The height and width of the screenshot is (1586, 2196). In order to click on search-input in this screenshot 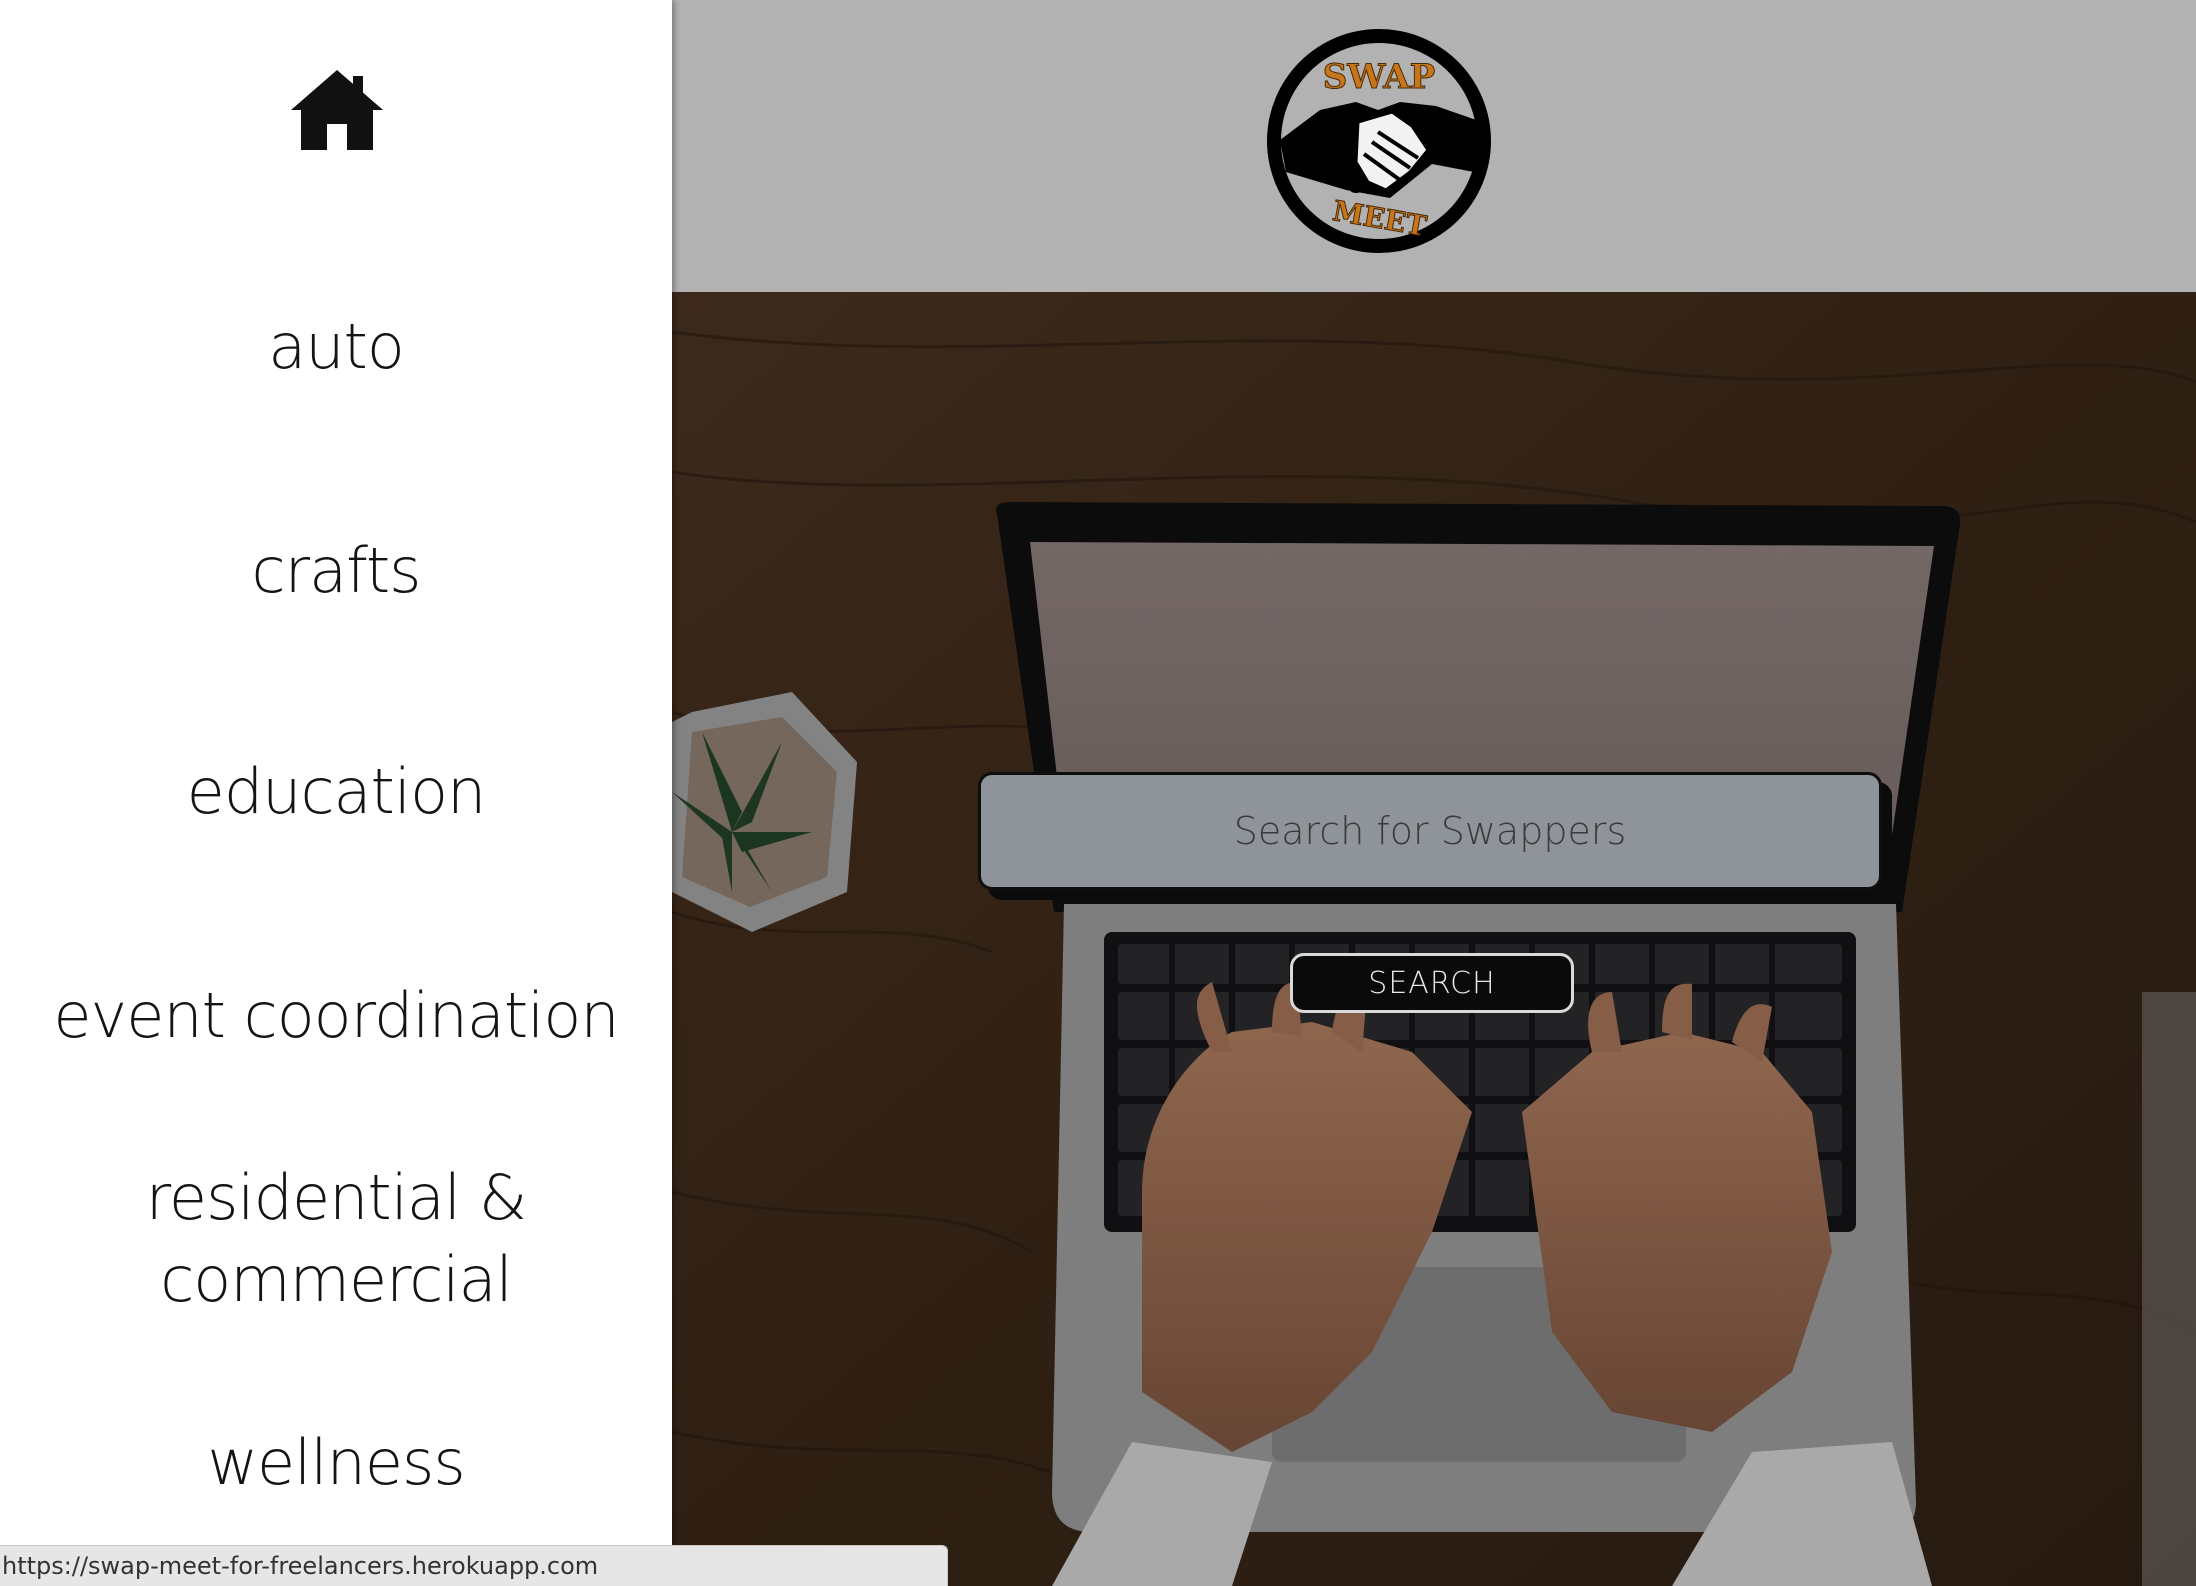, I will do `click(1430, 831)`.